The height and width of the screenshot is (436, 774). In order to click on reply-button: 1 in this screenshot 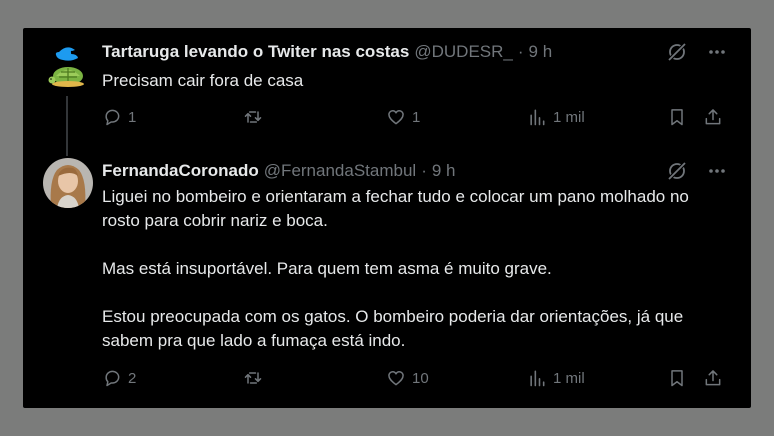, I will do `click(119, 117)`.